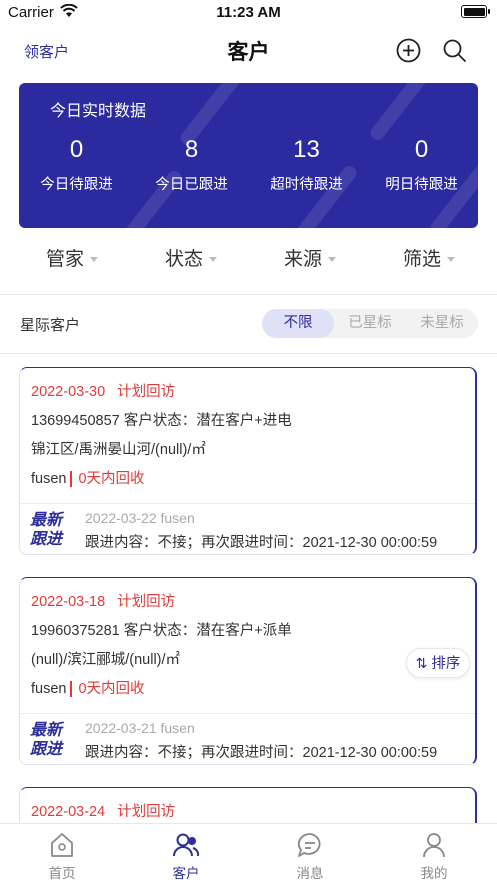 The height and width of the screenshot is (883, 497). I want to click on page-title: 客户, so click(248, 52).